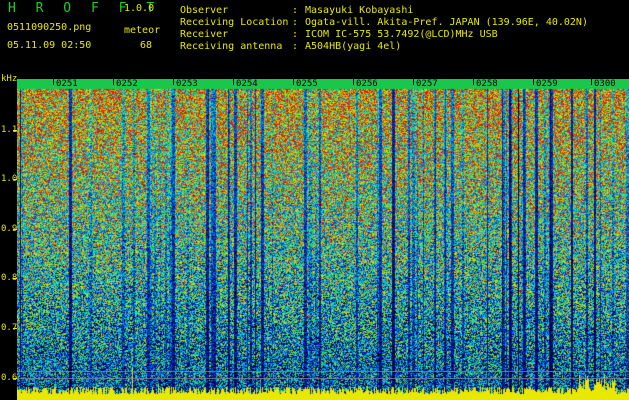 Image resolution: width=629 pixels, height=400 pixels. Describe the element at coordinates (605, 84) in the screenshot. I see `time-tick-label: 0300` at that location.